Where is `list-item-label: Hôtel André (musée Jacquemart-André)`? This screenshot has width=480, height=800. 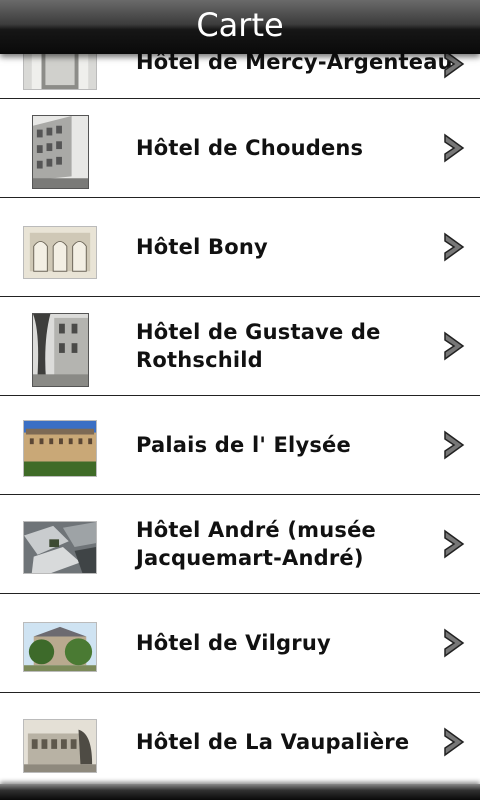 list-item-label: Hôtel André (musée Jacquemart-André) is located at coordinates (256, 544).